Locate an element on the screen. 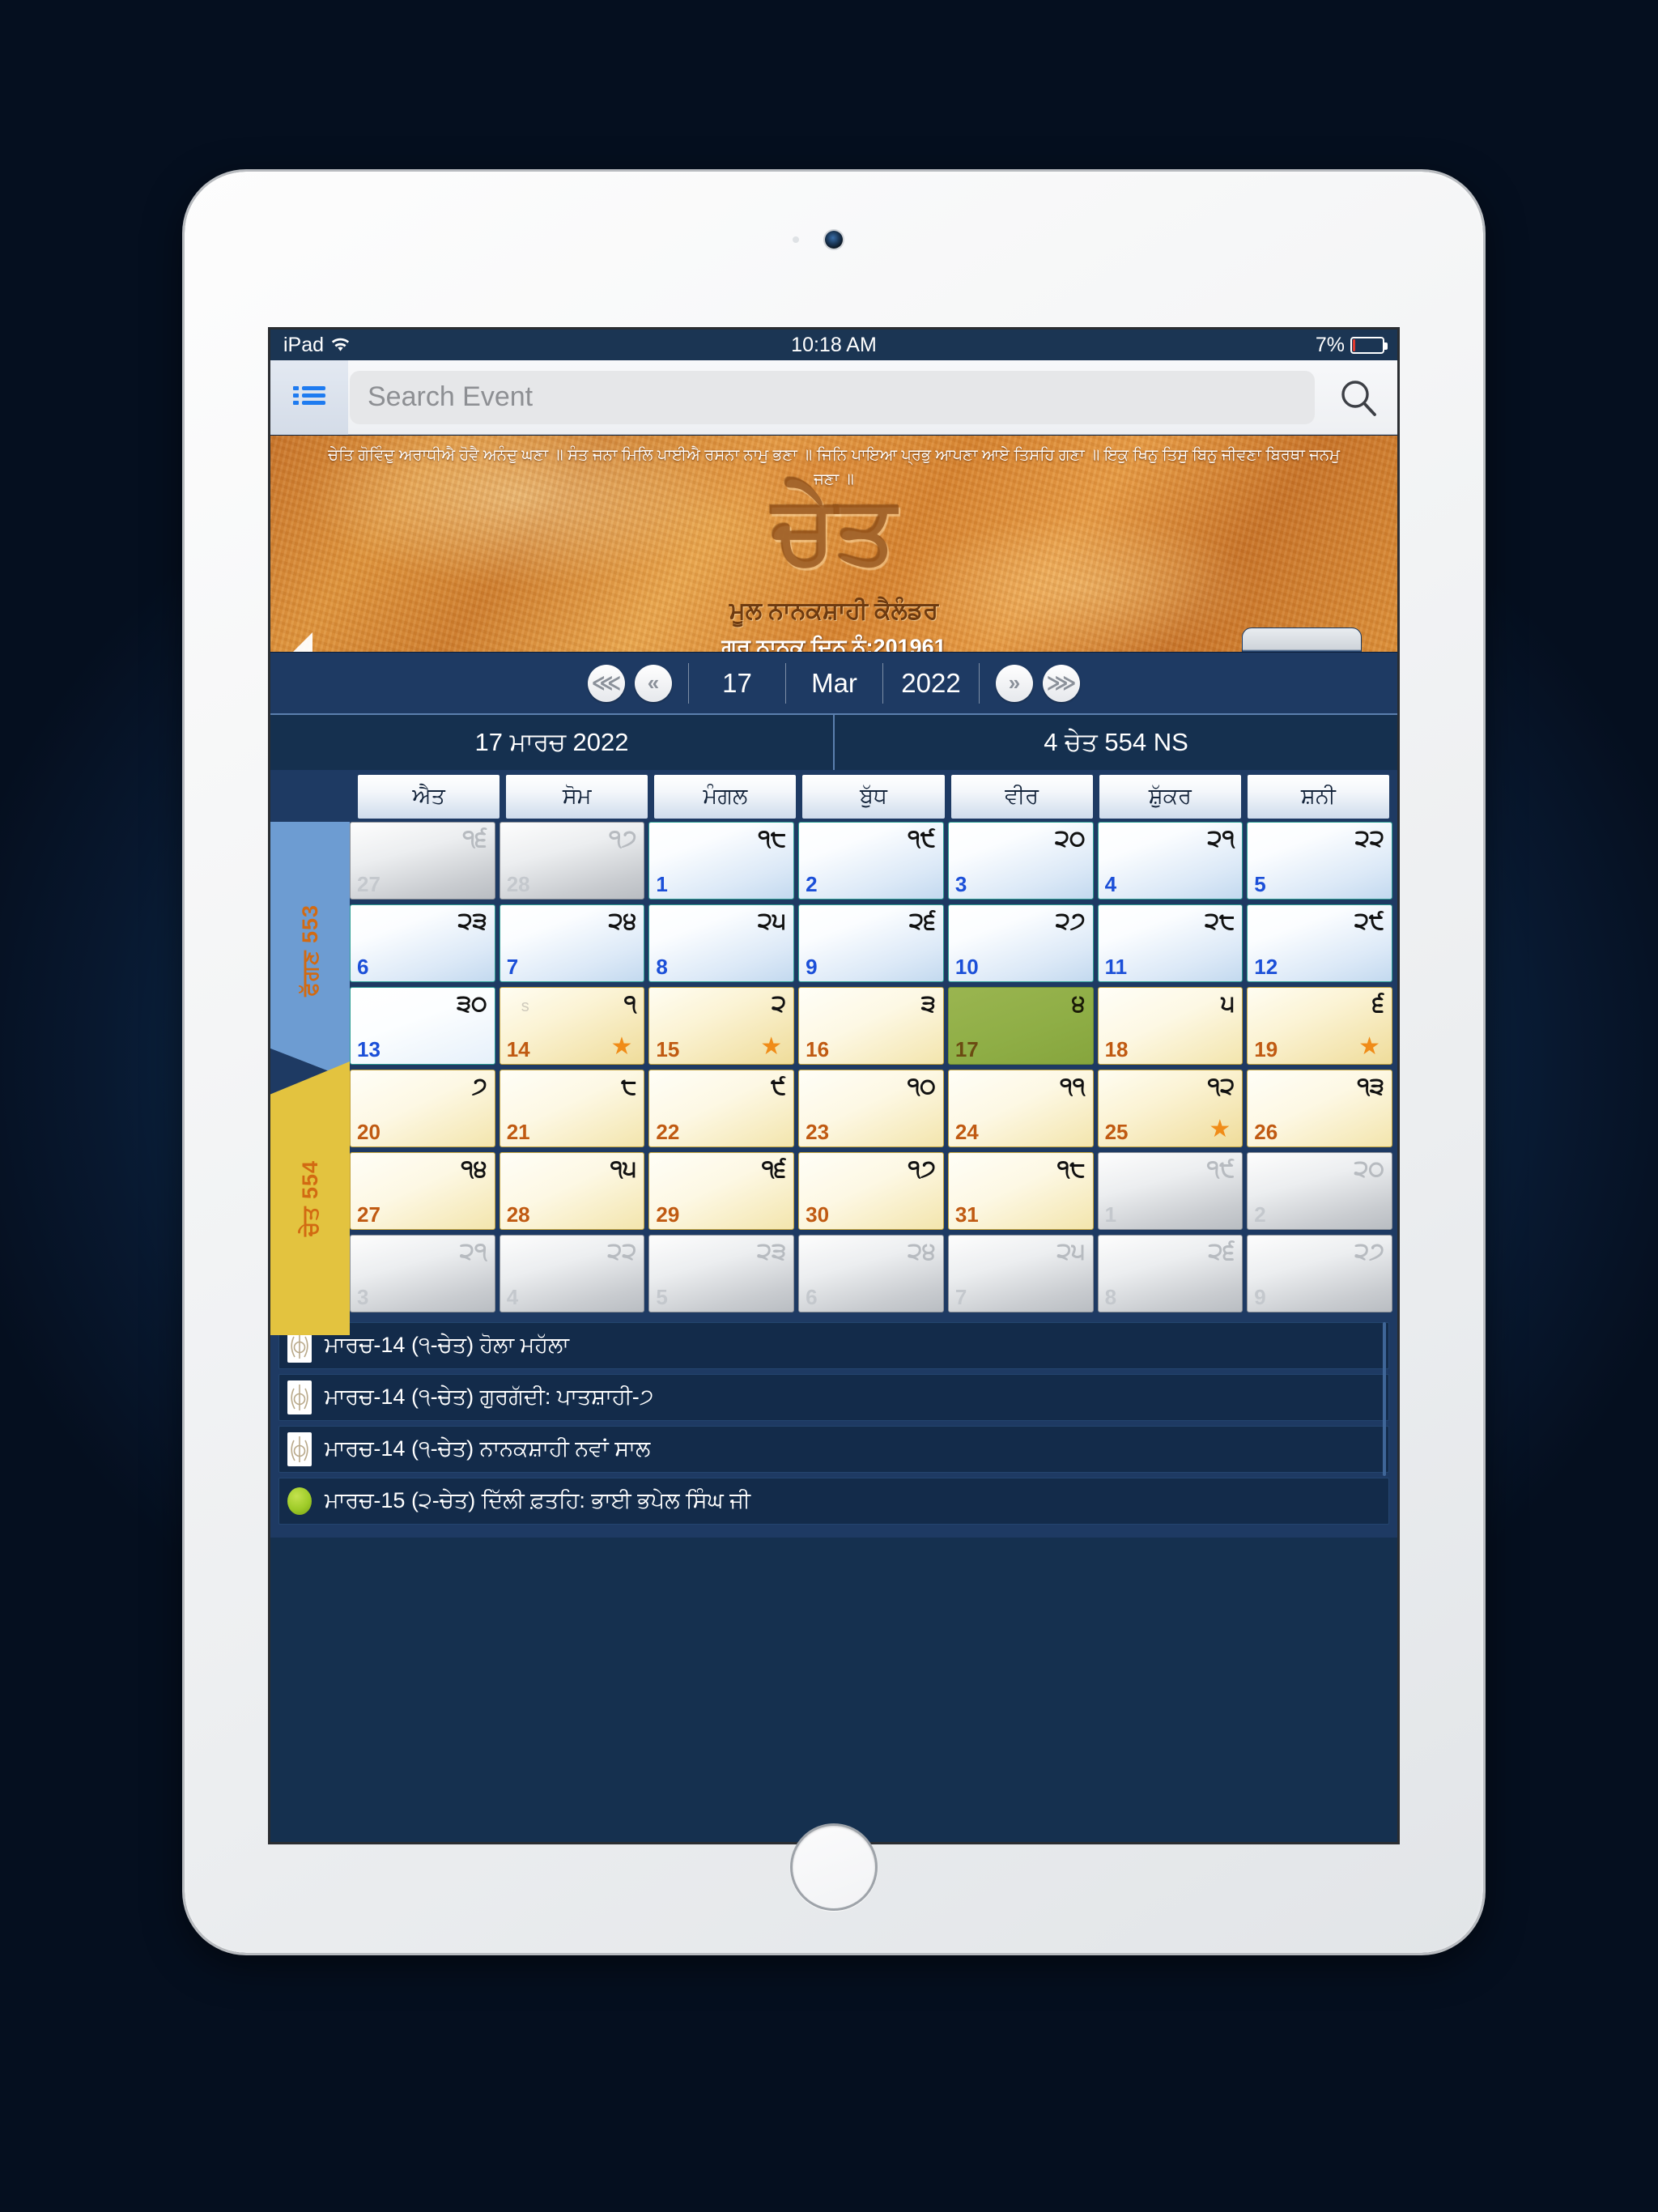 The width and height of the screenshot is (1658, 2212). calendar-day-cell: ੧੩ 26 is located at coordinates (1319, 1109).